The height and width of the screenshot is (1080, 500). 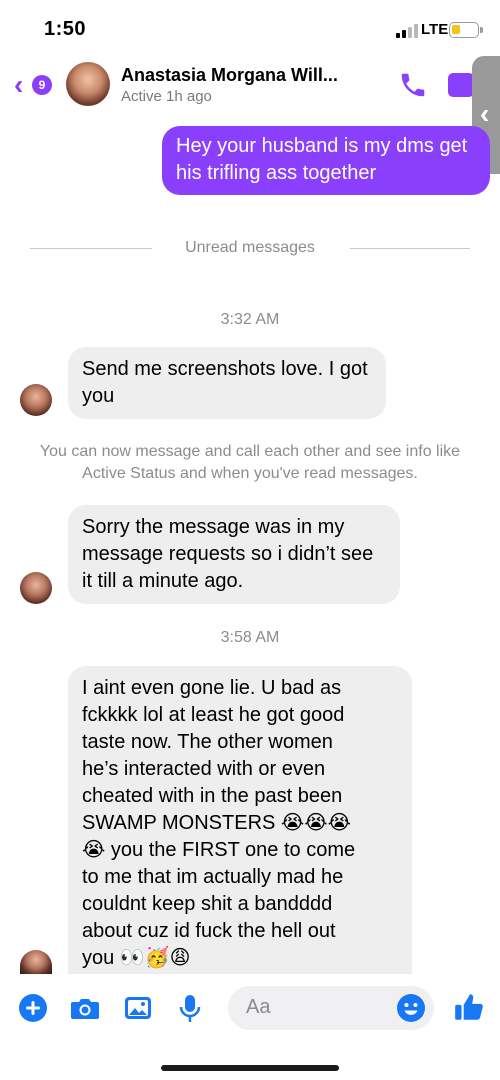 I want to click on incoming-message: Send me screenshots love. I got you, so click(x=227, y=383).